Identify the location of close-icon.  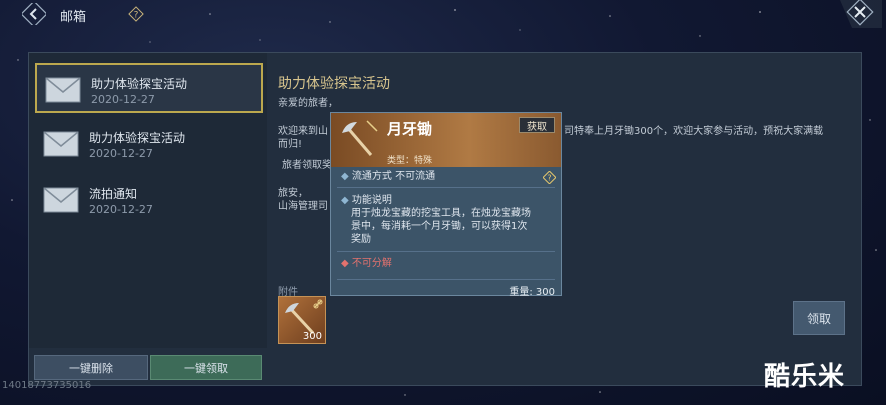
(861, 14).